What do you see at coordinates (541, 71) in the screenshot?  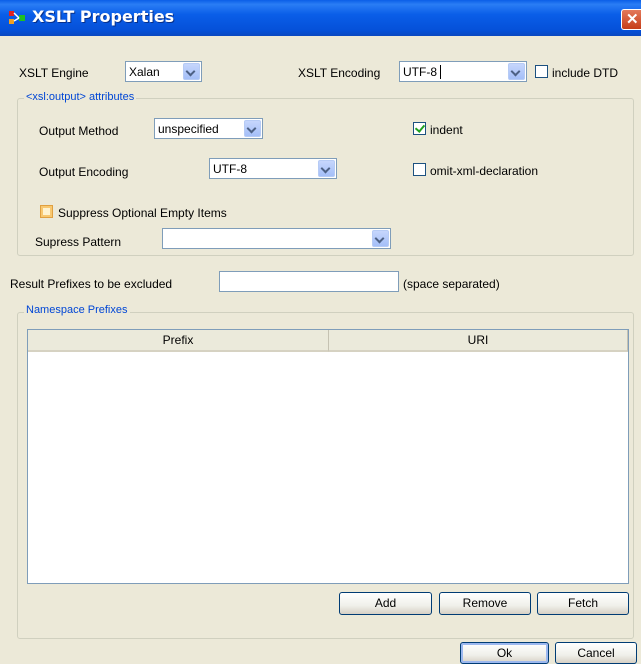 I see `include-dtd-checkbox` at bounding box center [541, 71].